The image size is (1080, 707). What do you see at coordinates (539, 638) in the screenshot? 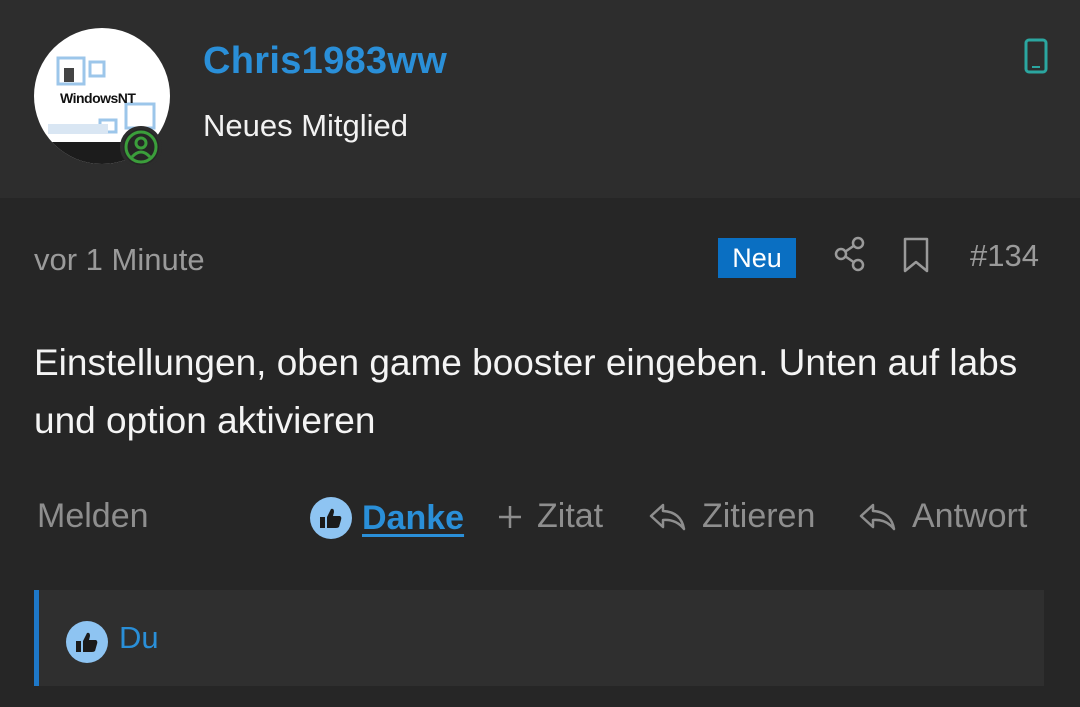
I see `reactions-bar: Du` at bounding box center [539, 638].